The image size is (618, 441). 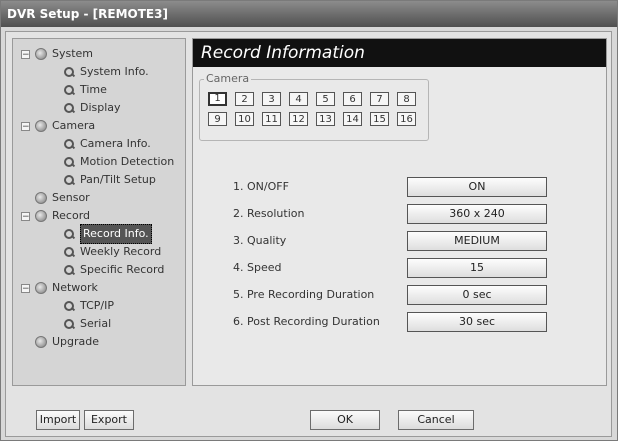 I want to click on camera-button-9: 9, so click(x=217, y=119).